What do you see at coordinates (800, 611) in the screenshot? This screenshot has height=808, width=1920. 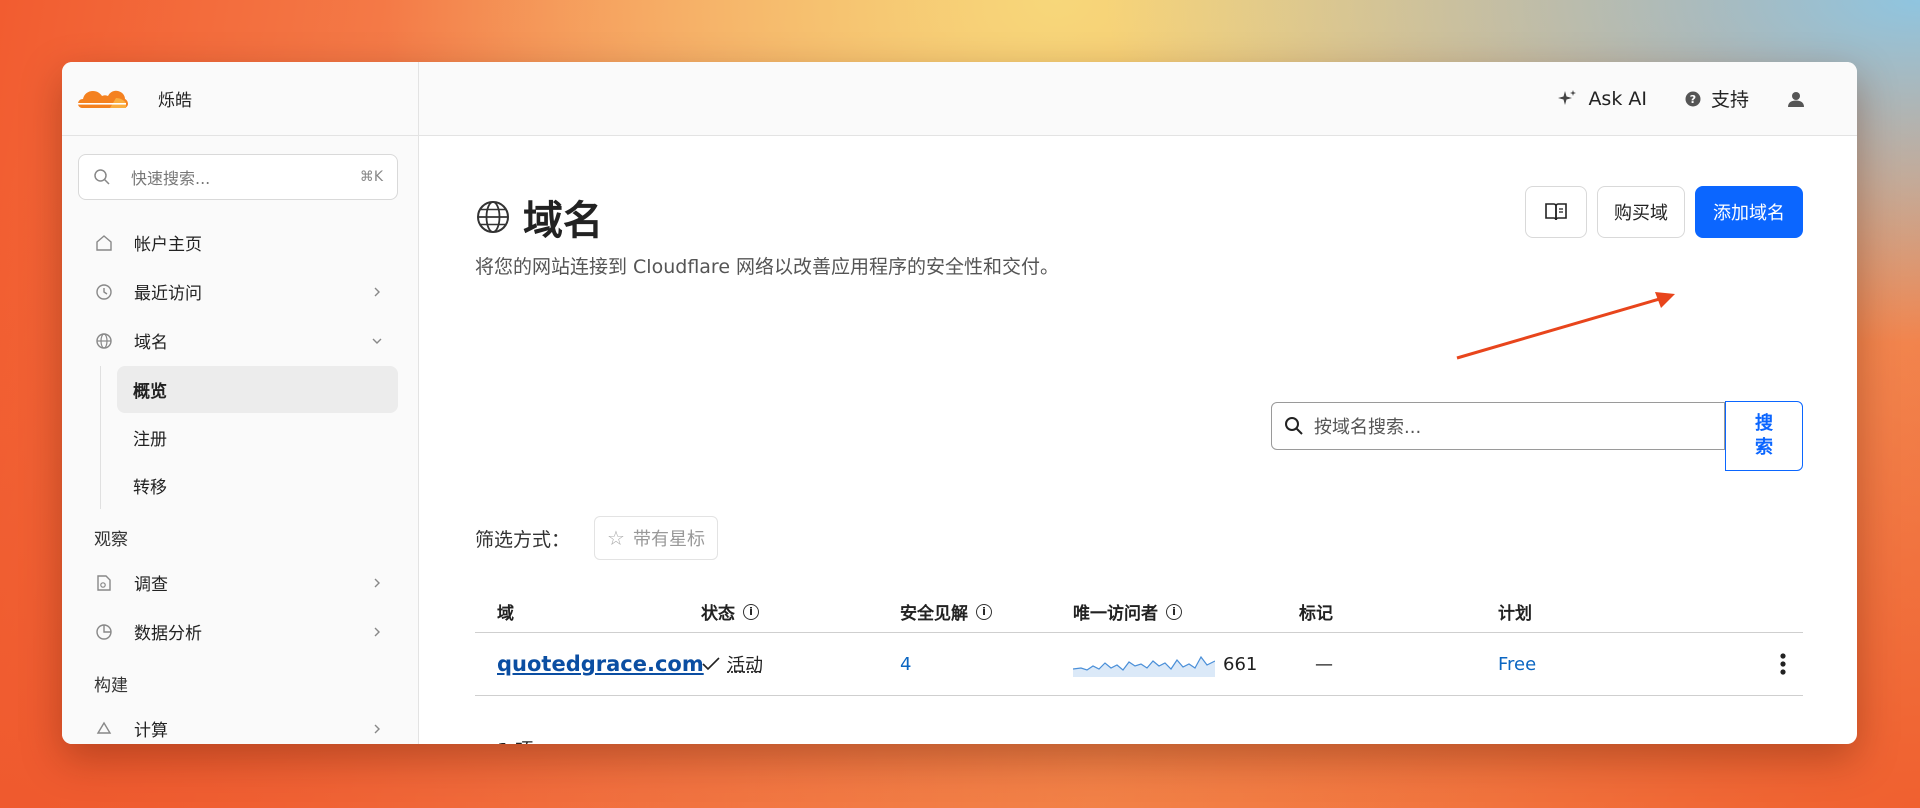 I see `col-status: 状态 i` at bounding box center [800, 611].